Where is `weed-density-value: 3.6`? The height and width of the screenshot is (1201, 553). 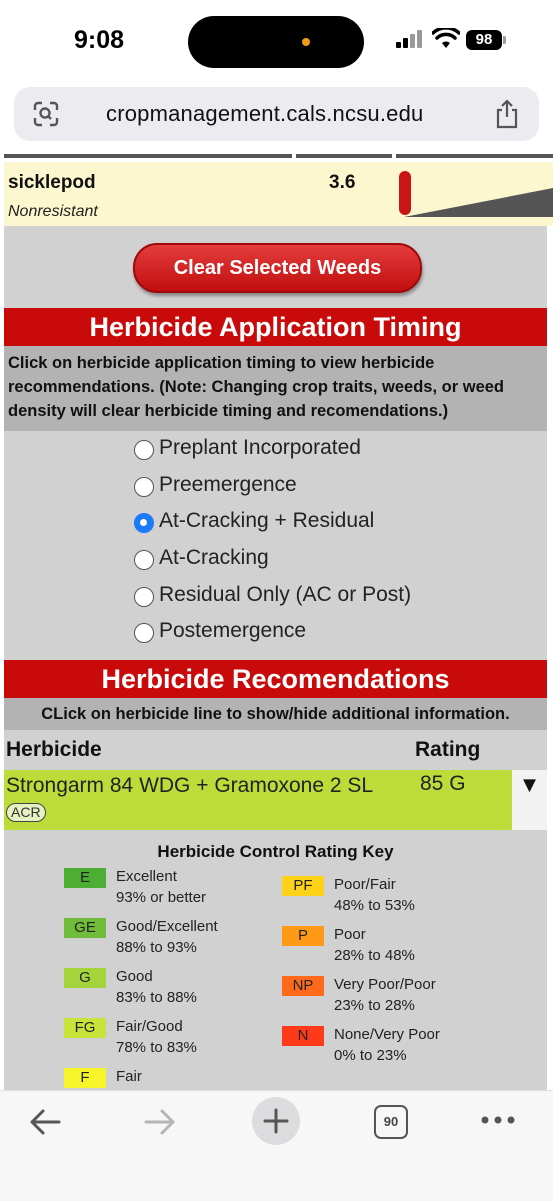 weed-density-value: 3.6 is located at coordinates (342, 182).